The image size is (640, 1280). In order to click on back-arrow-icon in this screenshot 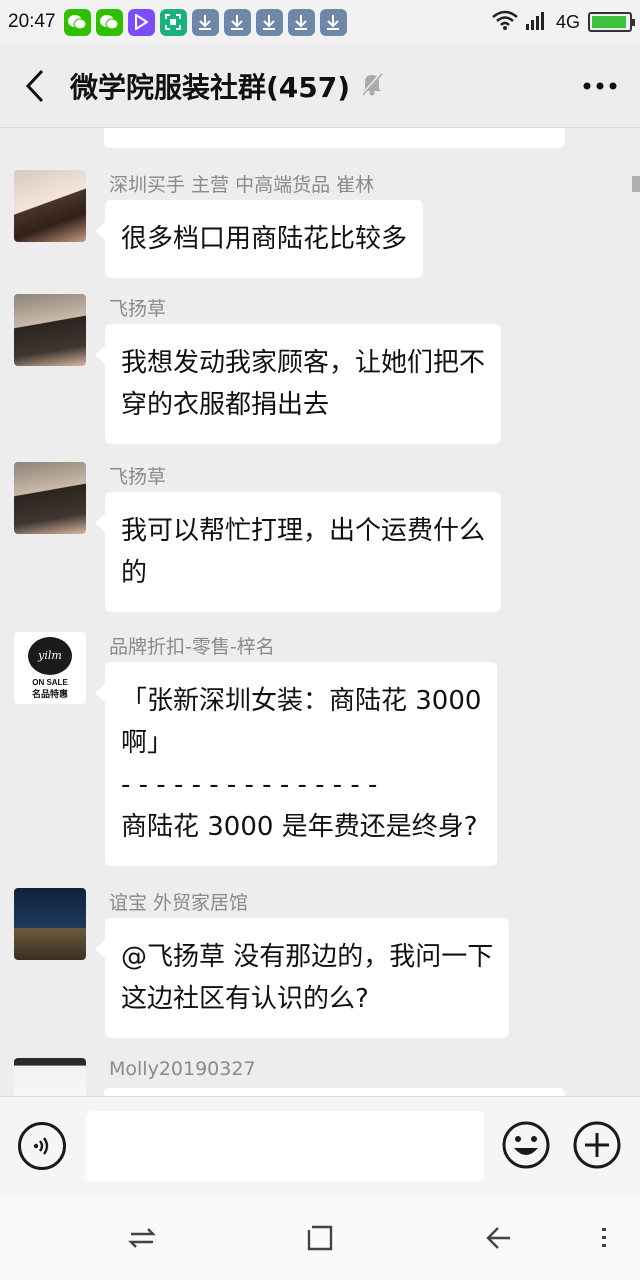, I will do `click(498, 1238)`.